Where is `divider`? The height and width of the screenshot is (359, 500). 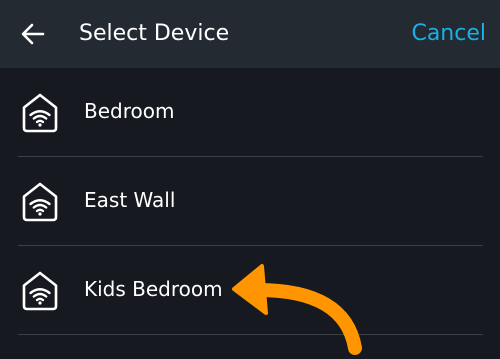
divider is located at coordinates (250, 334).